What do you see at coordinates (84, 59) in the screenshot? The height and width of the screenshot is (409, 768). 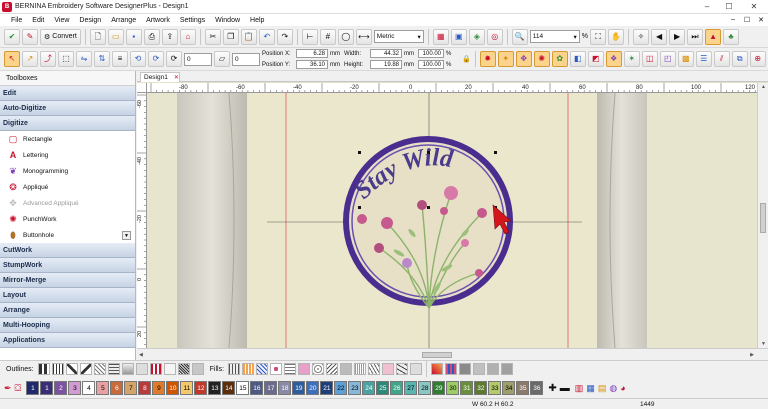 I see `flip-icon: ⇋` at bounding box center [84, 59].